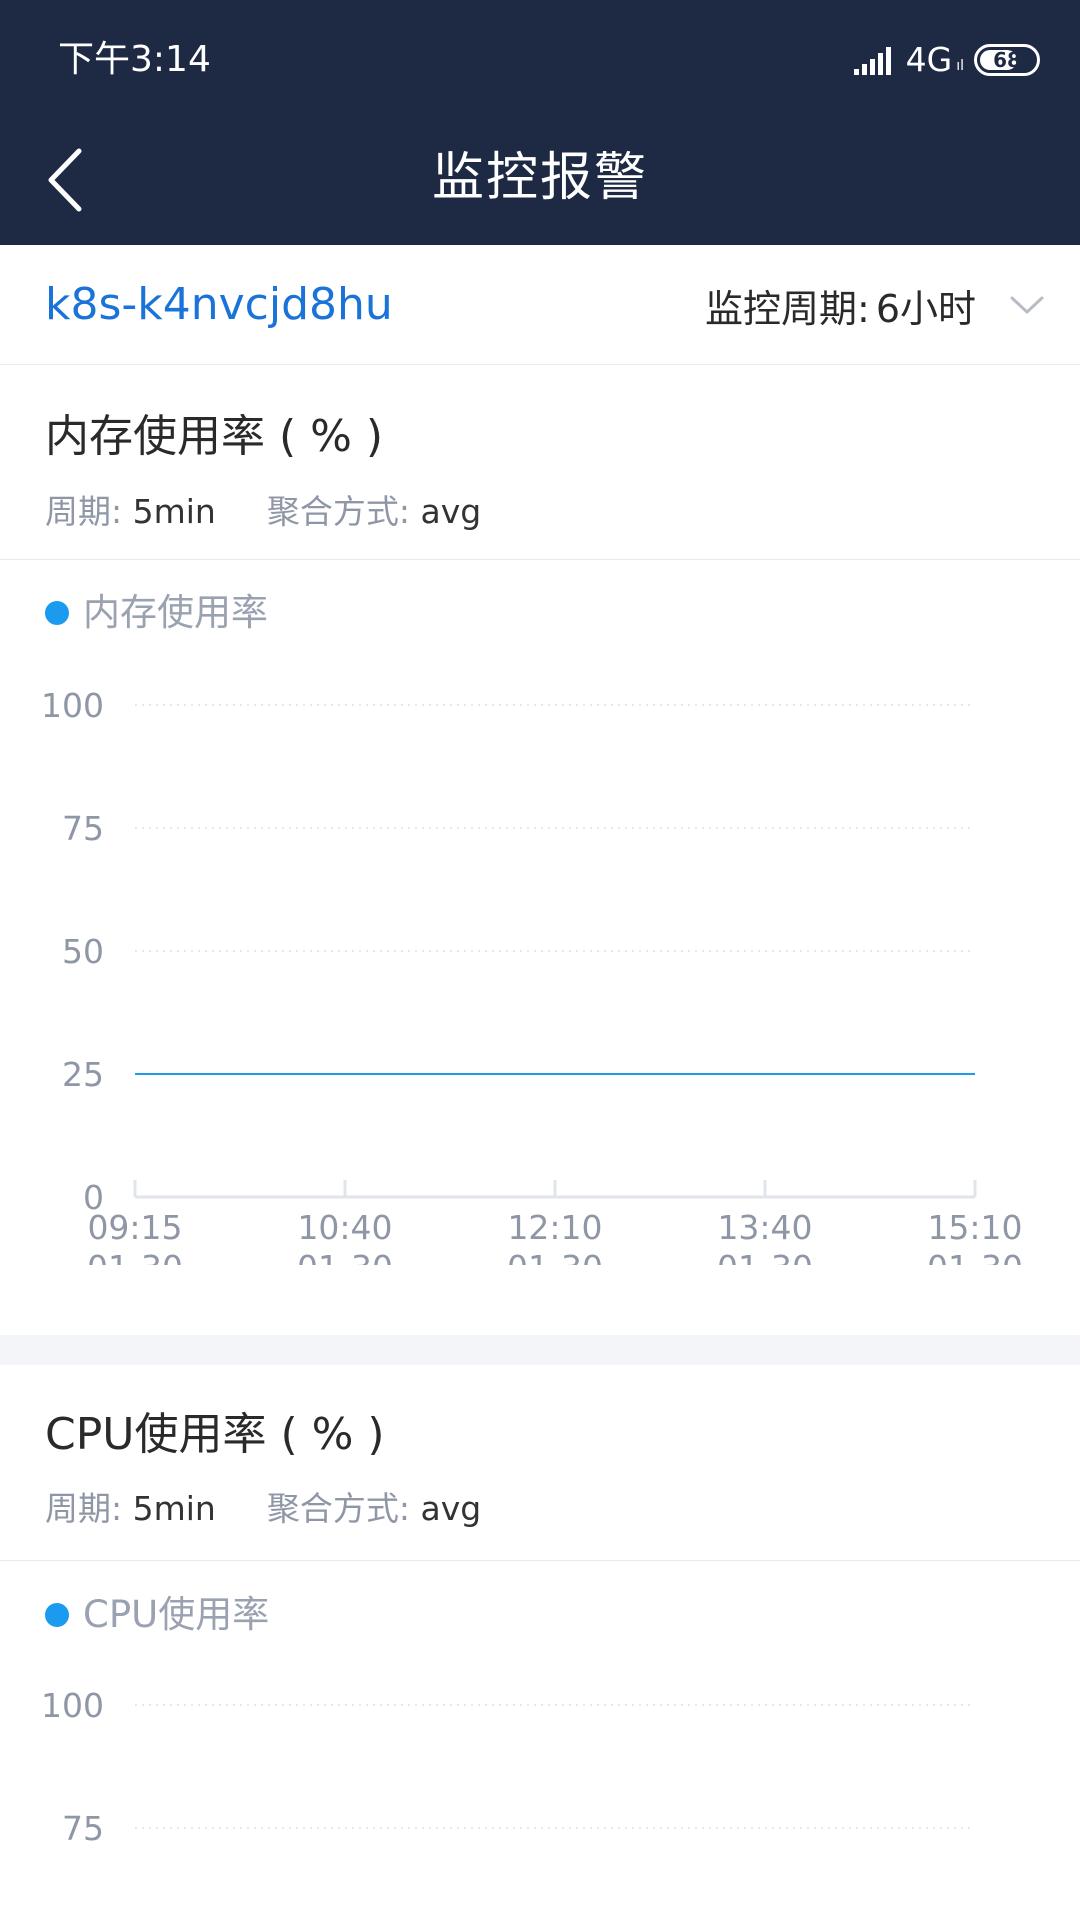  Describe the element at coordinates (960, 66) in the screenshot. I see `network-activity: ıl` at that location.